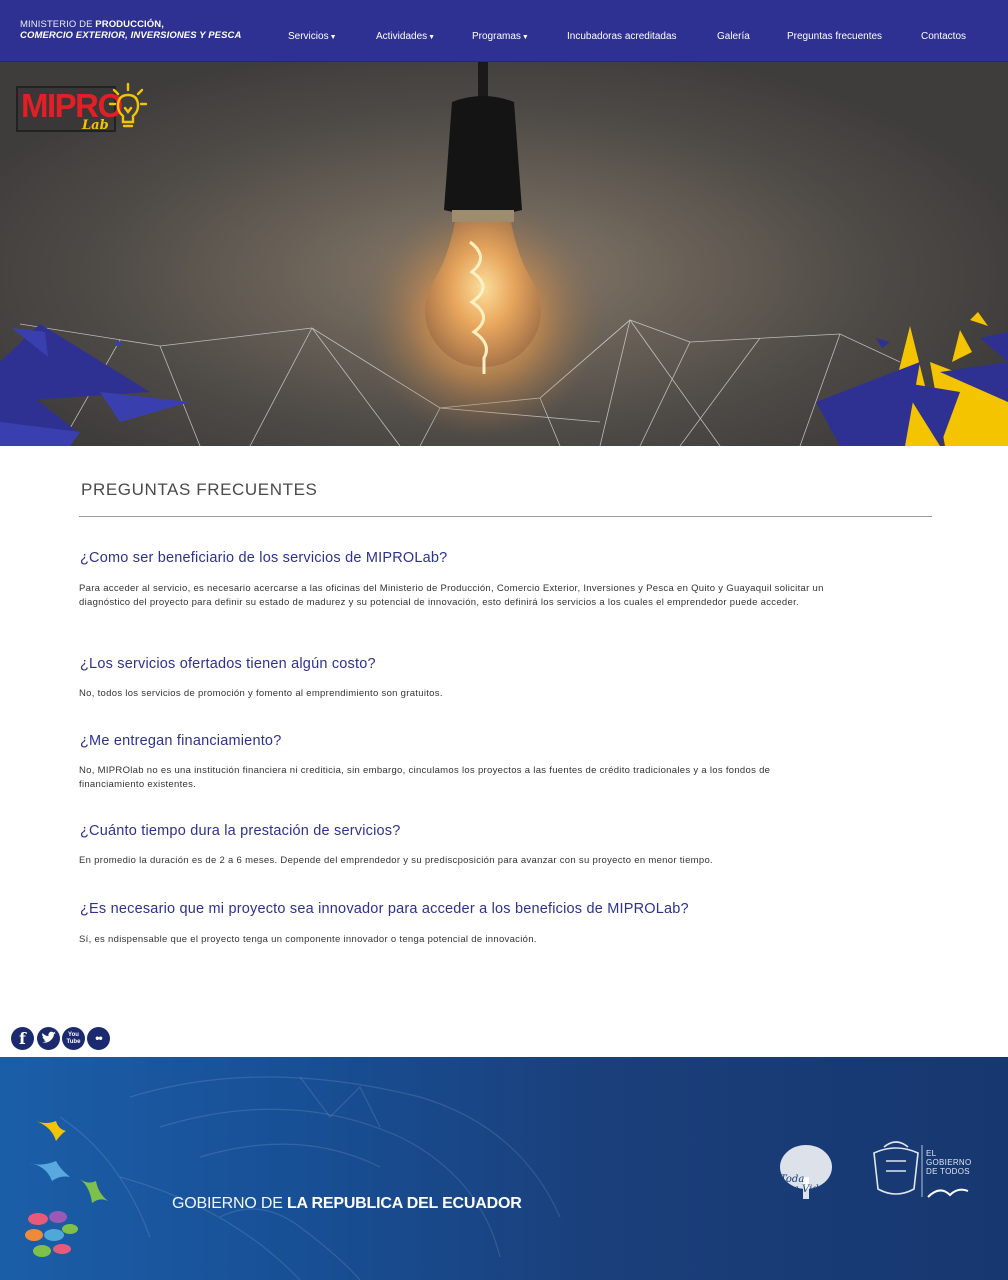  I want to click on page-title: PREGUNTAS FRECUENTES, so click(199, 489).